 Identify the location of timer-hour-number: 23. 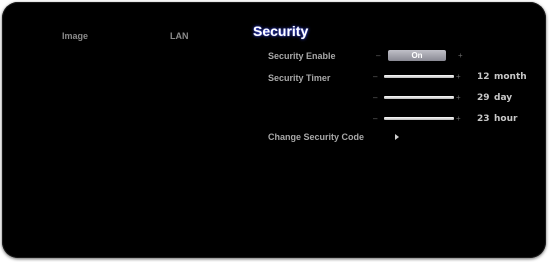
(483, 119).